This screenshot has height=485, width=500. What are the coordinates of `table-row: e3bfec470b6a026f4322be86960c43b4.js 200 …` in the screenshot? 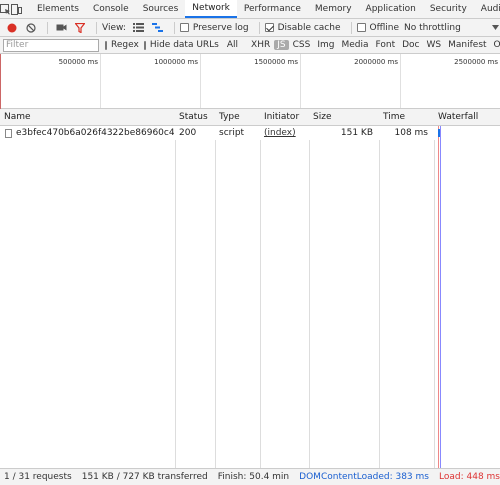 It's located at (250, 133).